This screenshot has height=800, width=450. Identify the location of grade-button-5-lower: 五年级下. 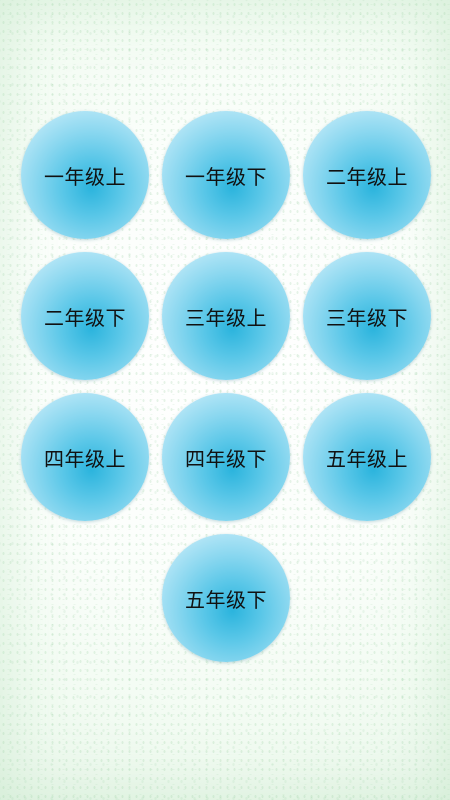
(226, 598).